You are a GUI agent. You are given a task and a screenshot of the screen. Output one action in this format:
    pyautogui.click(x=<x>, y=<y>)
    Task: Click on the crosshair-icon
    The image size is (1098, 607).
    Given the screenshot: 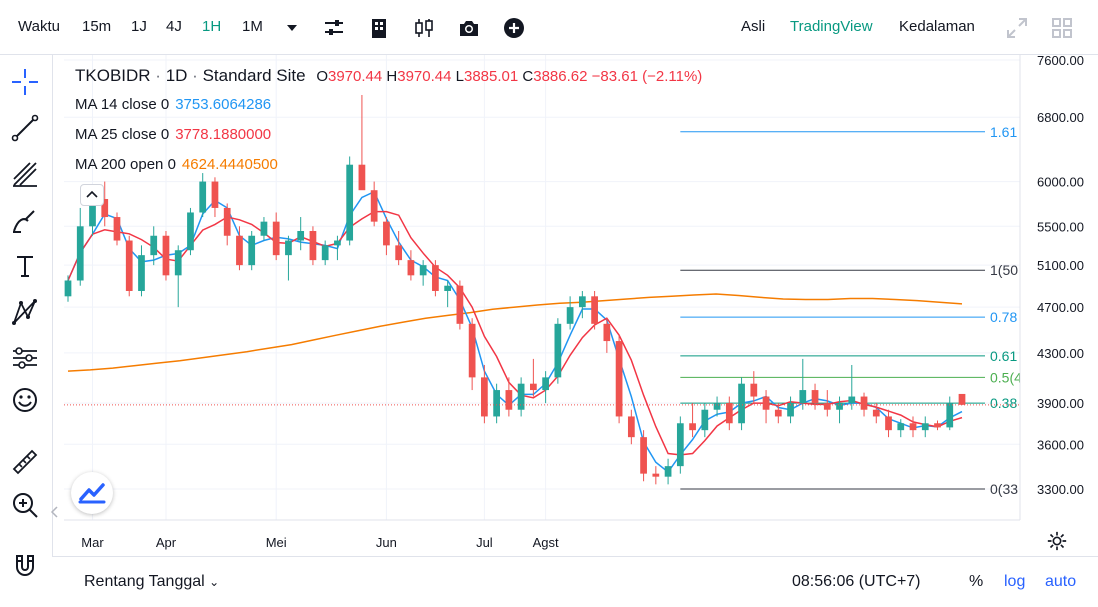 What is the action you would take?
    pyautogui.click(x=25, y=82)
    